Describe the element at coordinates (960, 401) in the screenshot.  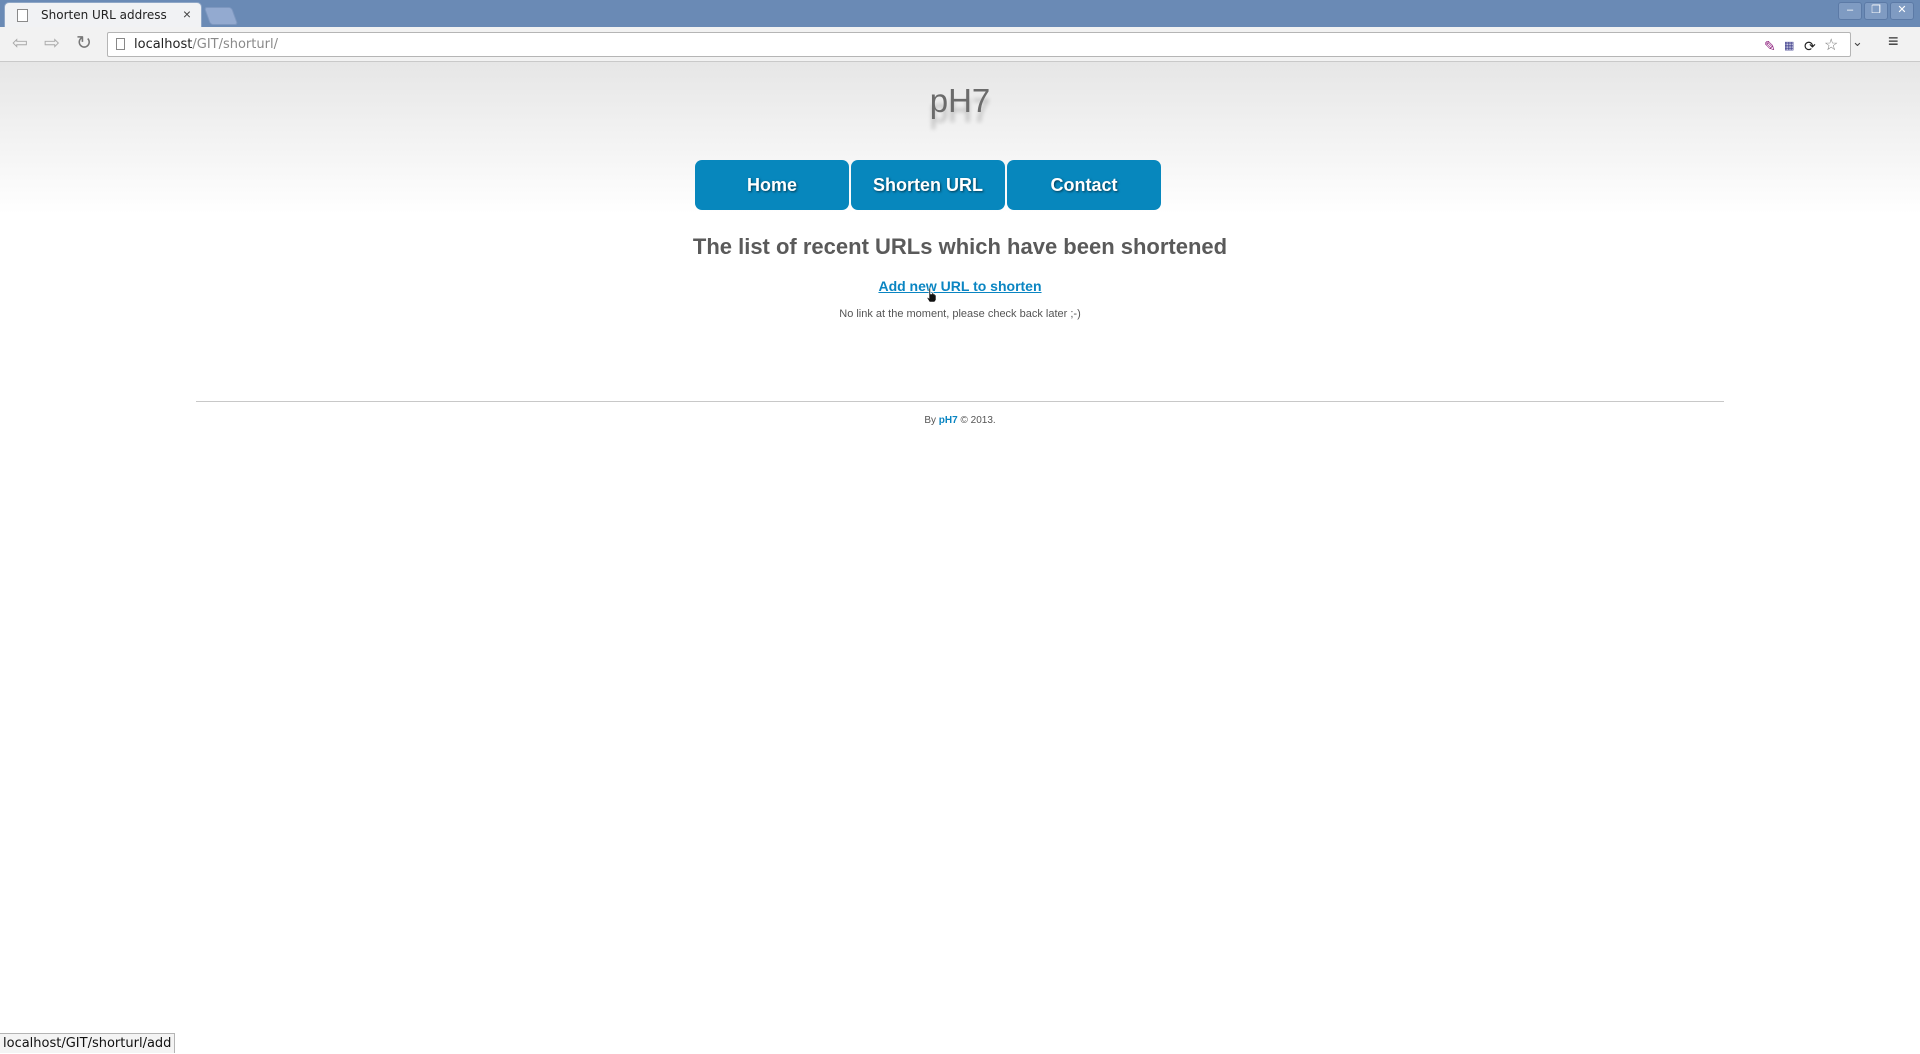
I see `footer-divider` at that location.